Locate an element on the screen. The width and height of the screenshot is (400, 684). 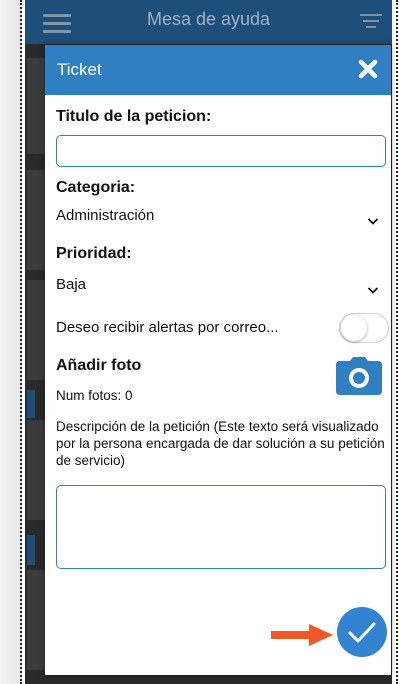
app-title: Mesa de ayuda is located at coordinates (208, 19).